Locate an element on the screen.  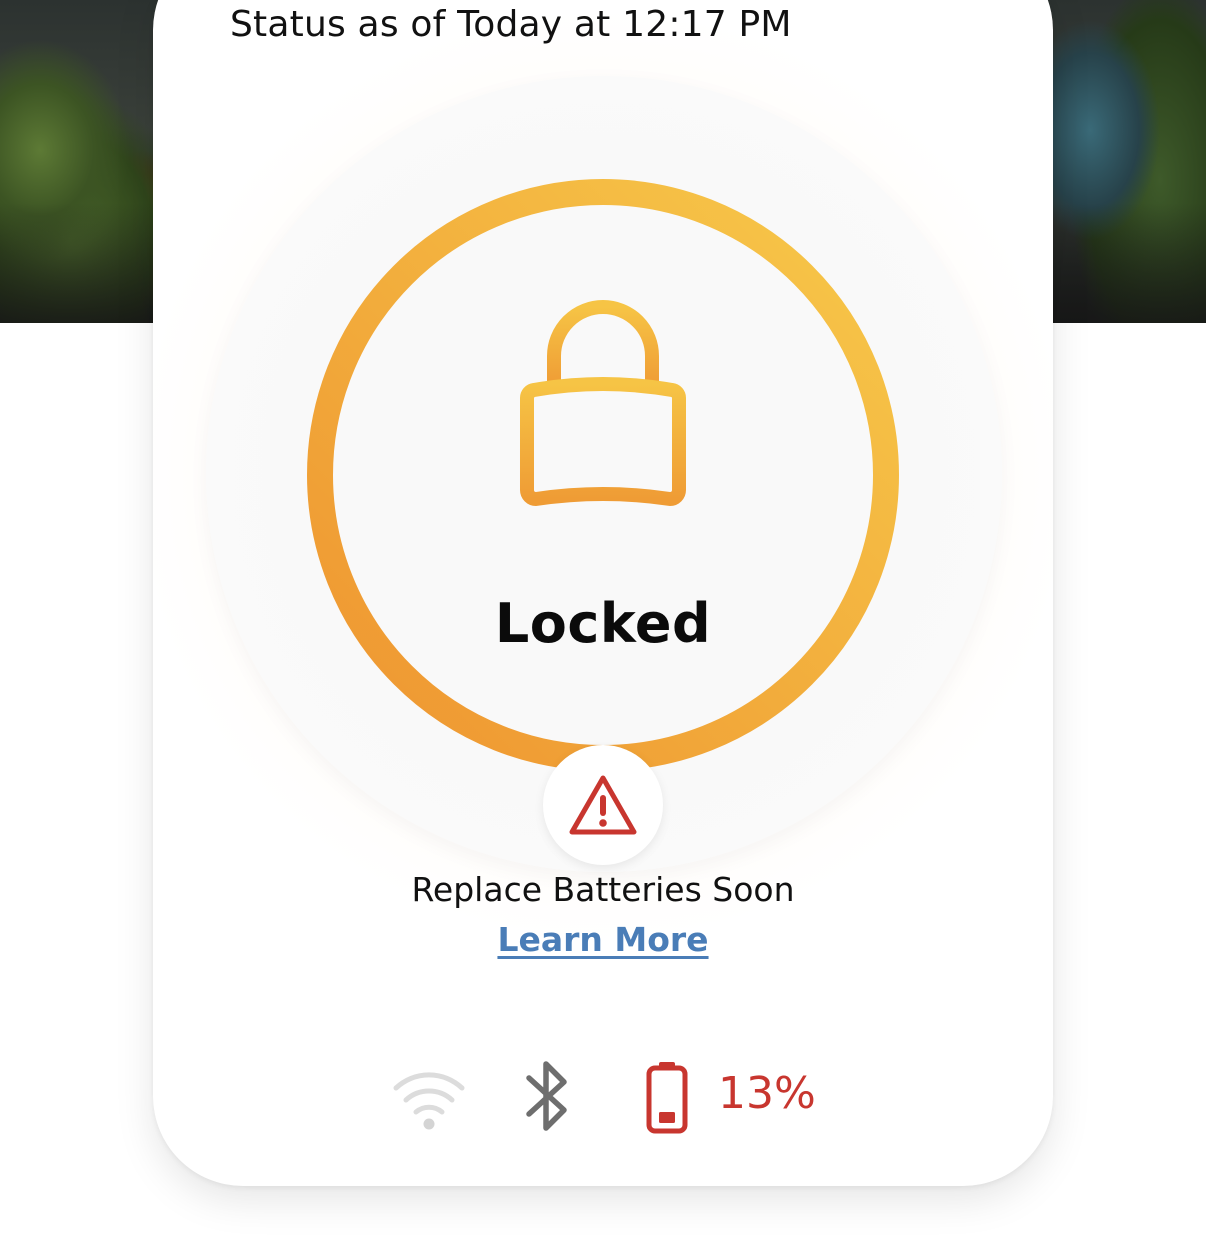
wifi-icon is located at coordinates (429, 1101).